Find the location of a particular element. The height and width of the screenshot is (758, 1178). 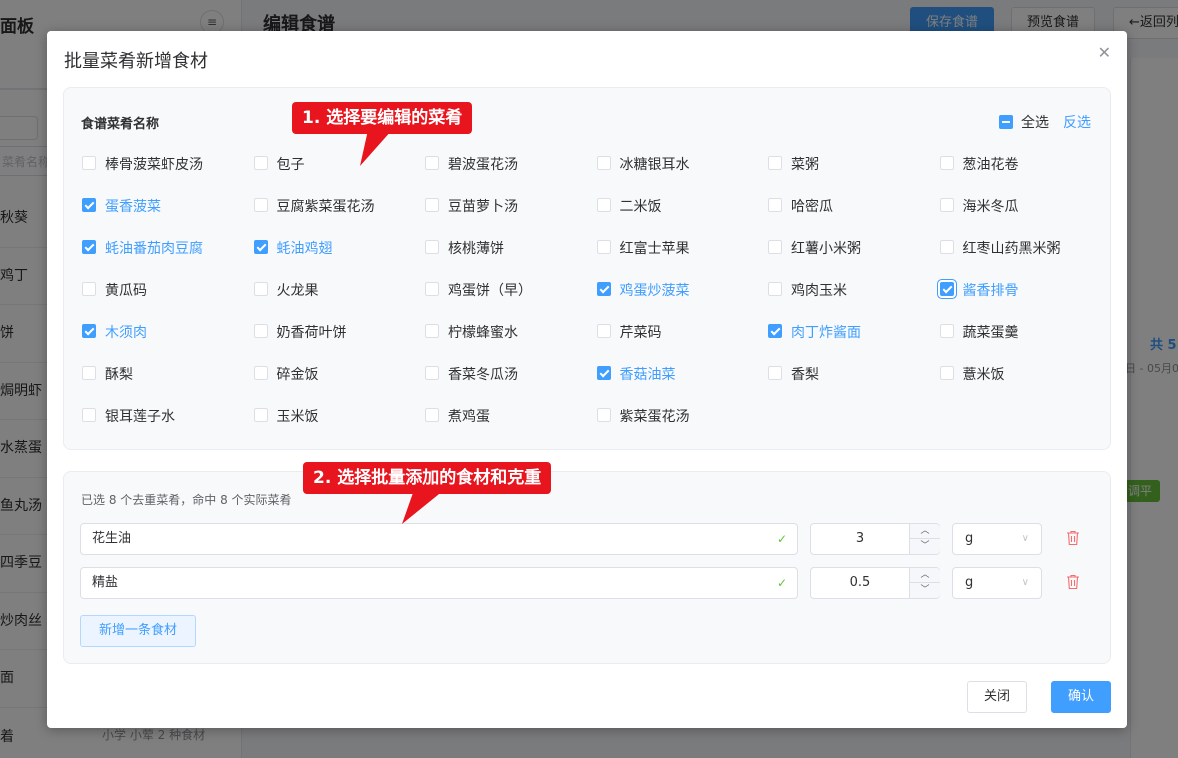

dish-checkbox: 碧波蛋花汤 is located at coordinates (511, 175).